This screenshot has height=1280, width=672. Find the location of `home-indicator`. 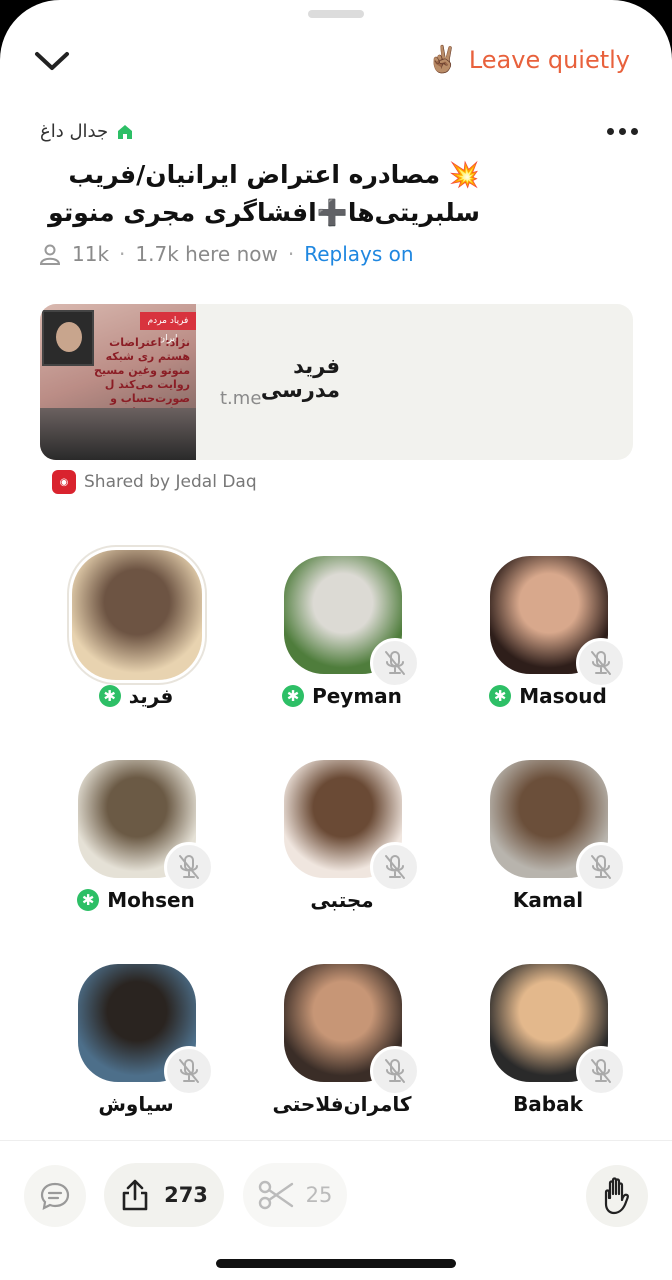

home-indicator is located at coordinates (336, 1263).